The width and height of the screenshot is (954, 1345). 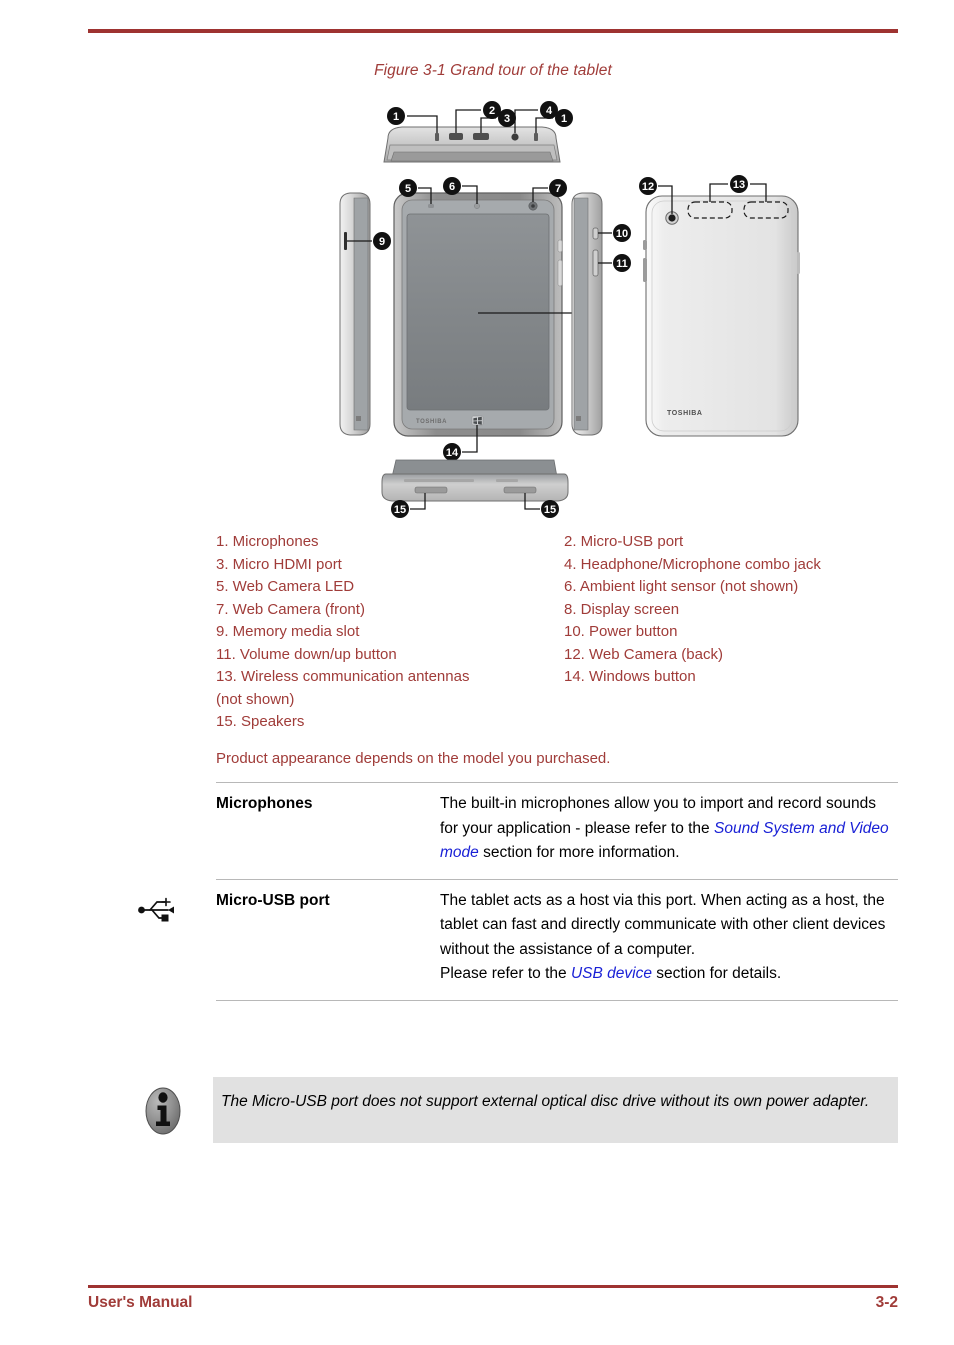 I want to click on figure-view-front: TOSHIBA, so click(x=478, y=314).